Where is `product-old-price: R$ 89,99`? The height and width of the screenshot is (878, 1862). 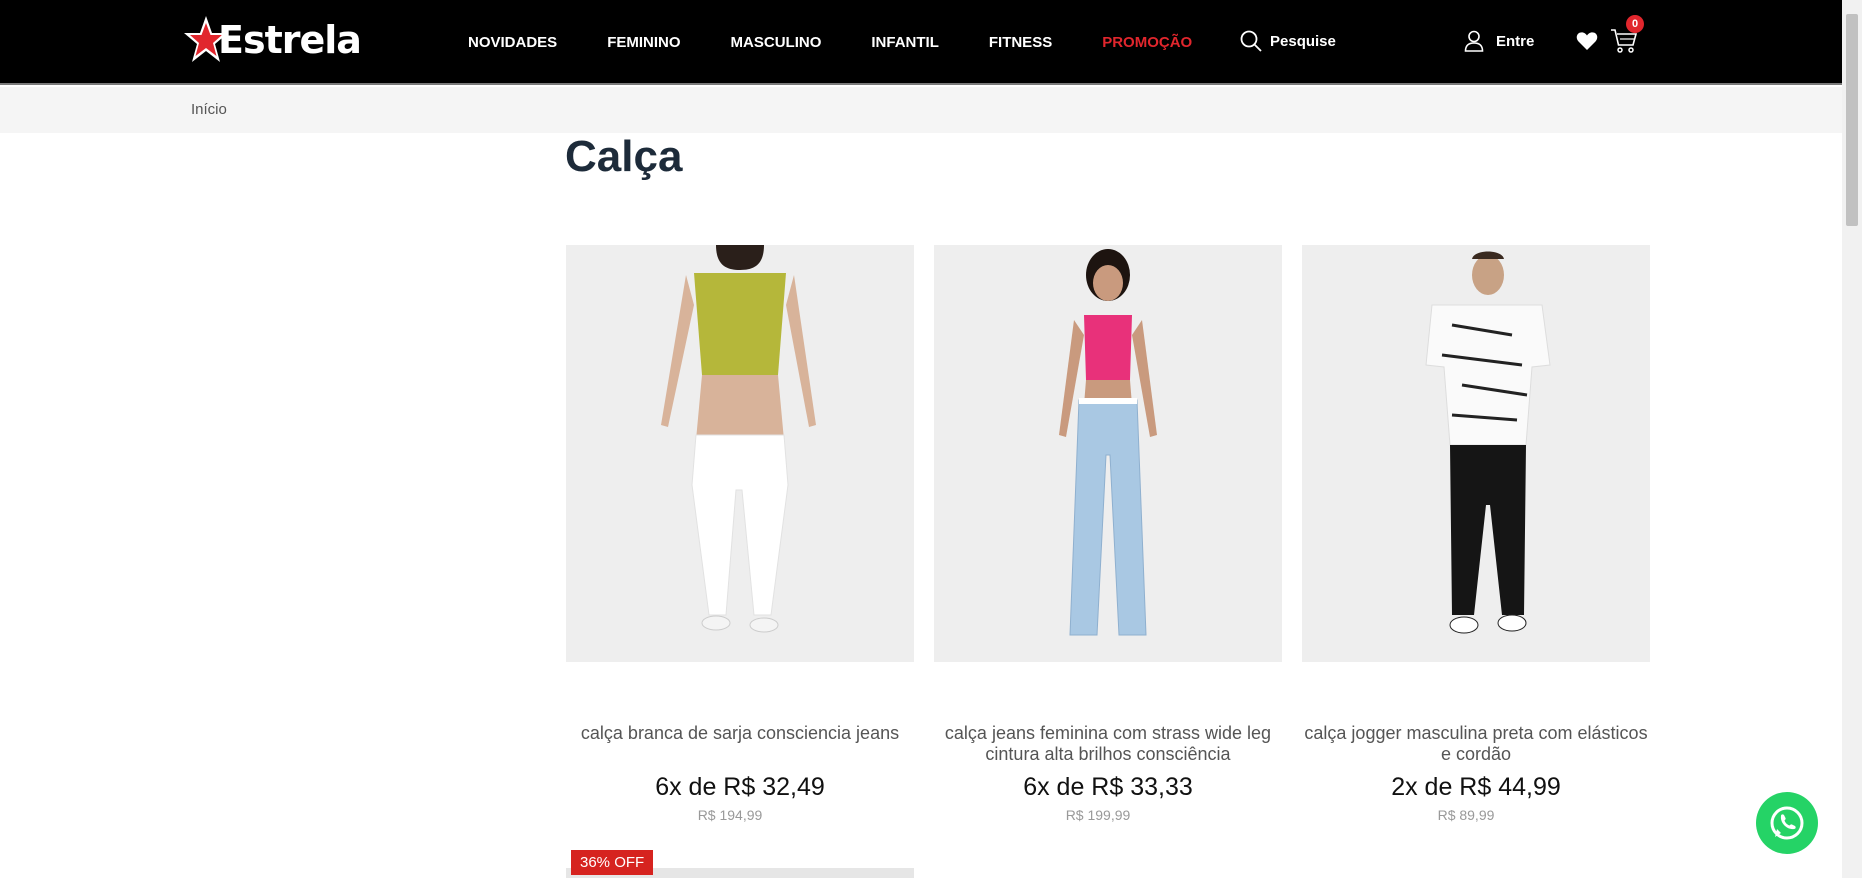 product-old-price: R$ 89,99 is located at coordinates (1466, 815).